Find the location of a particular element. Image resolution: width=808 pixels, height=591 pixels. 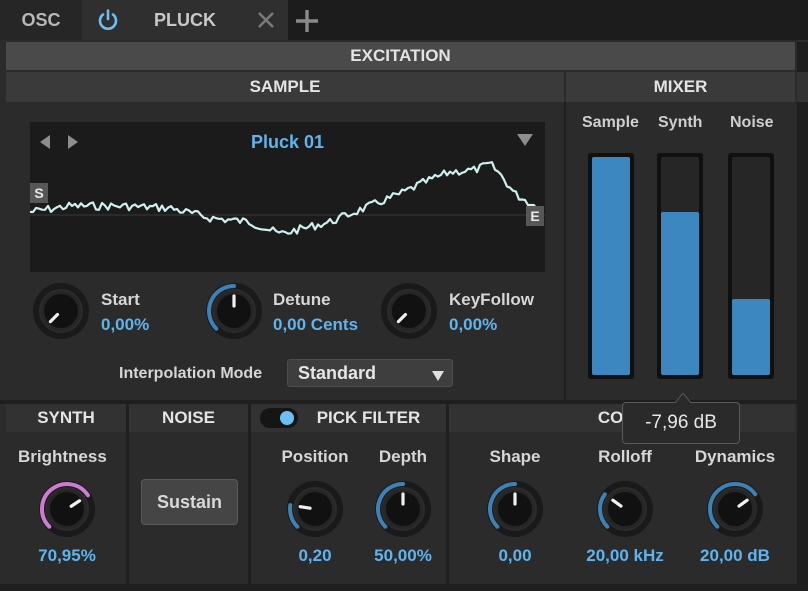

brightness-value: 70,95% is located at coordinates (67, 556).